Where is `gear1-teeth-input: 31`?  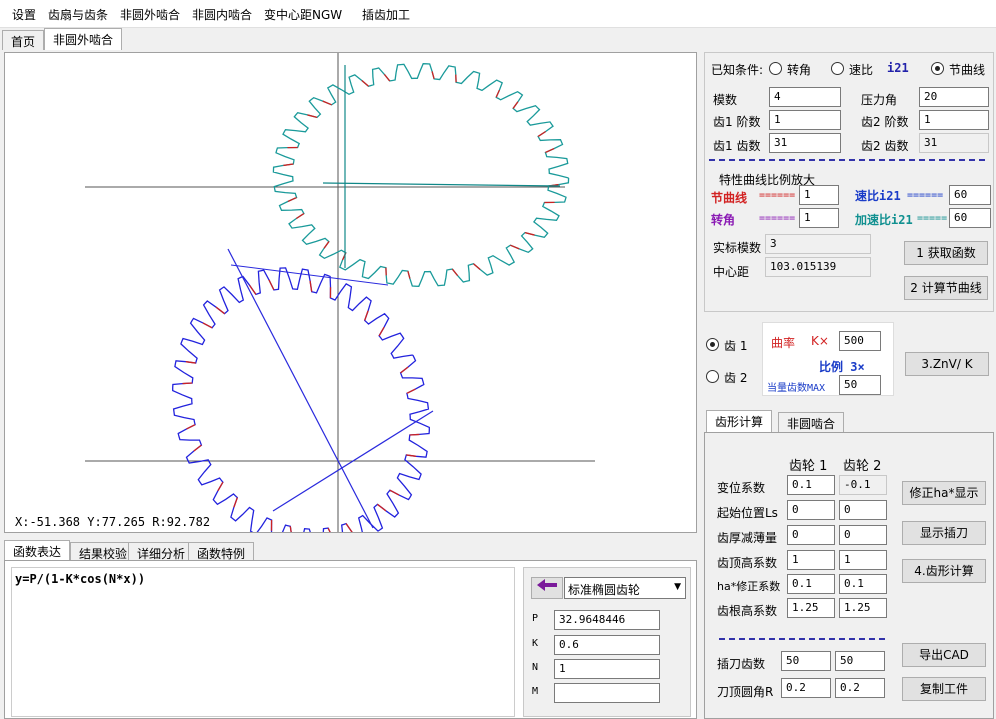
gear1-teeth-input: 31 is located at coordinates (805, 143).